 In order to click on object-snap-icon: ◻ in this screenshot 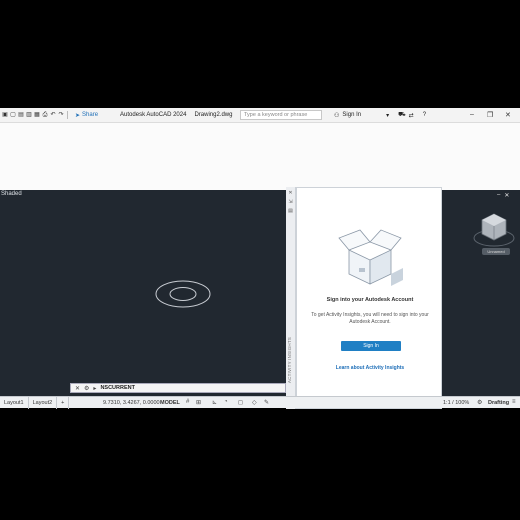, I will do `click(240, 402)`.